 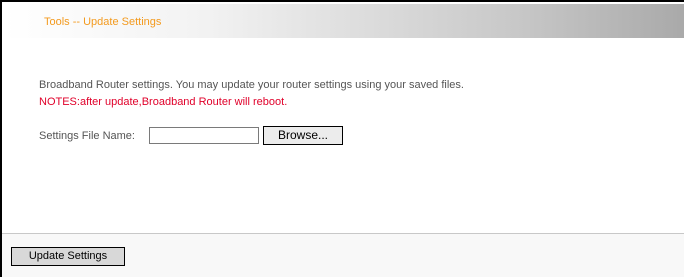 What do you see at coordinates (204, 135) in the screenshot?
I see `settings-file-input` at bounding box center [204, 135].